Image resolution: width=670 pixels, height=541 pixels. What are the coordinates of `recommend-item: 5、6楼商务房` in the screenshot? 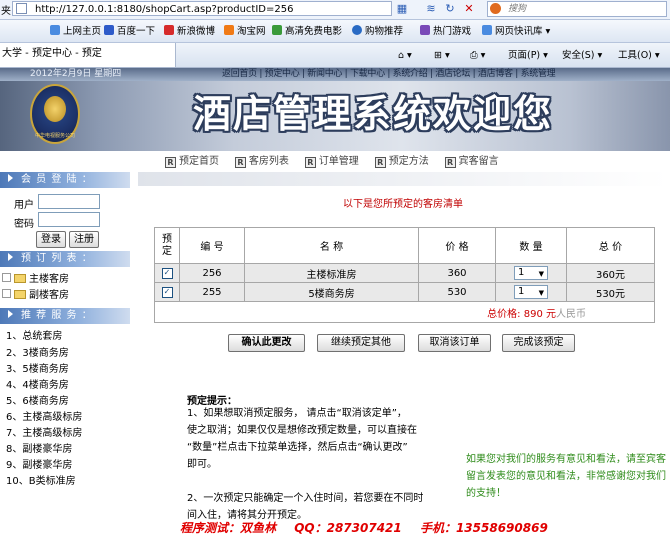 It's located at (37, 401).